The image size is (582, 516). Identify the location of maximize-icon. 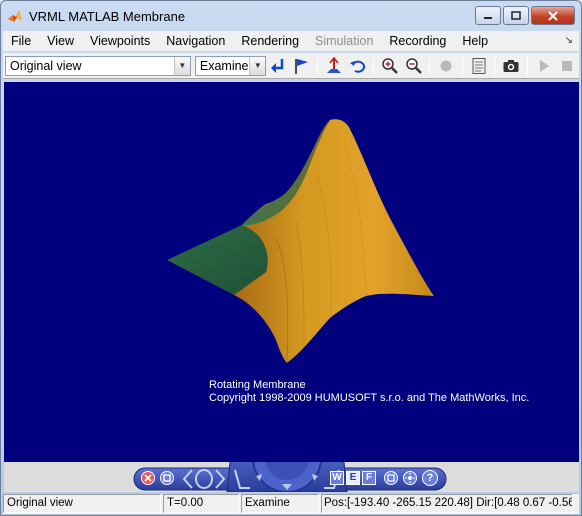
(516, 15).